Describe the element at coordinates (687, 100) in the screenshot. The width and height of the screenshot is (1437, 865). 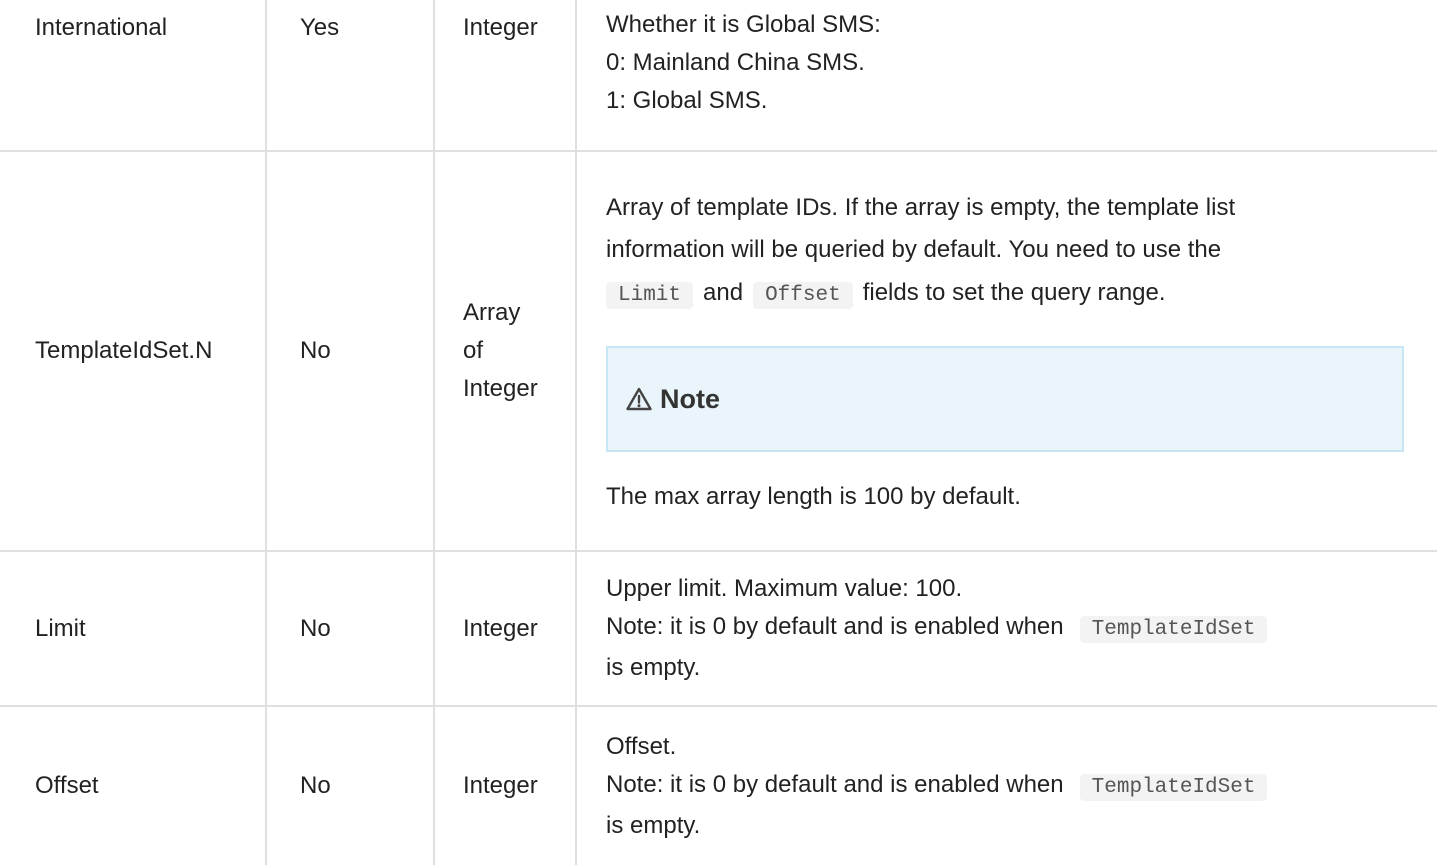
I see `description-text: 1: Global SMS.` at that location.